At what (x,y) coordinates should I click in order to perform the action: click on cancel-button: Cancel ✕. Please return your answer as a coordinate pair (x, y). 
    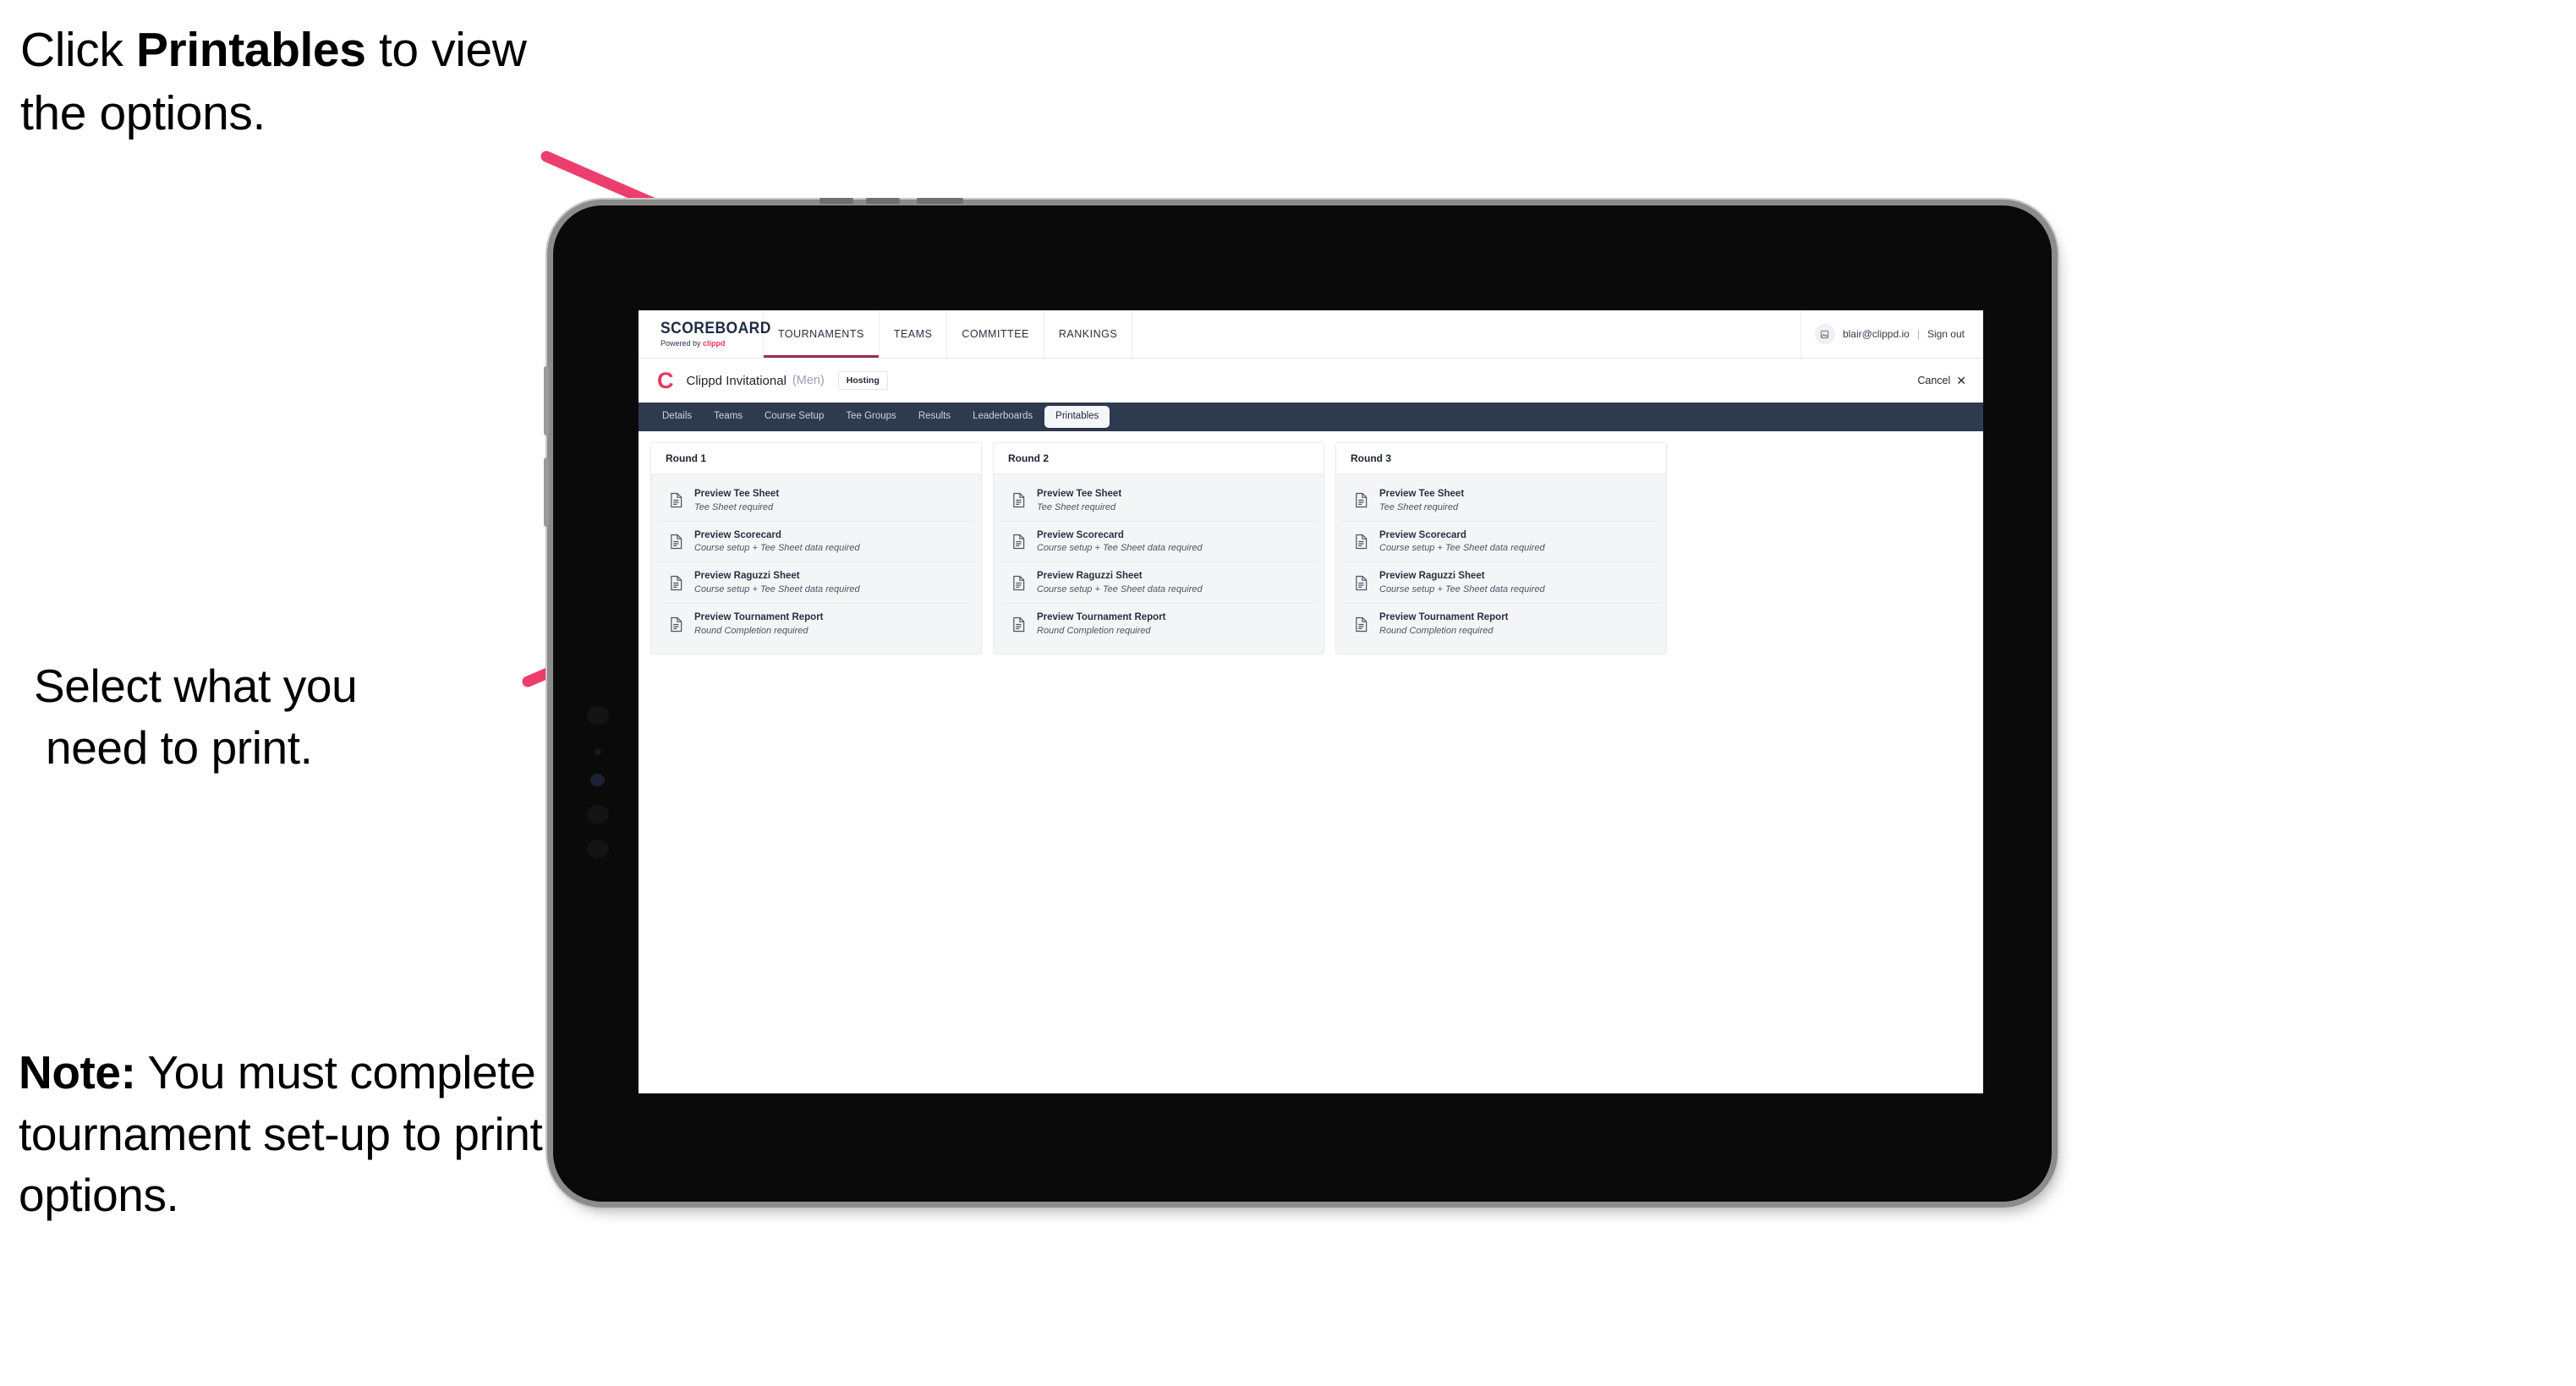
    Looking at the image, I should click on (1941, 380).